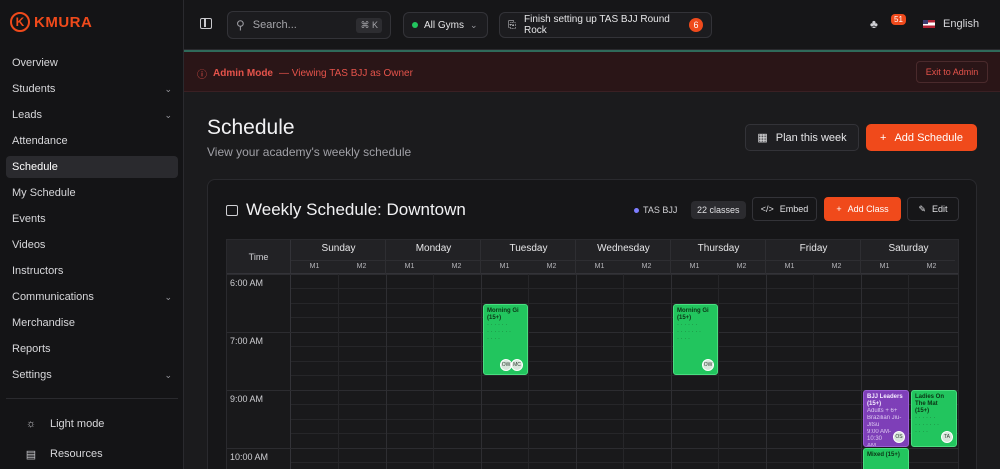 This screenshot has height=469, width=1000. What do you see at coordinates (940, 209) in the screenshot?
I see `edit-label: Edit` at bounding box center [940, 209].